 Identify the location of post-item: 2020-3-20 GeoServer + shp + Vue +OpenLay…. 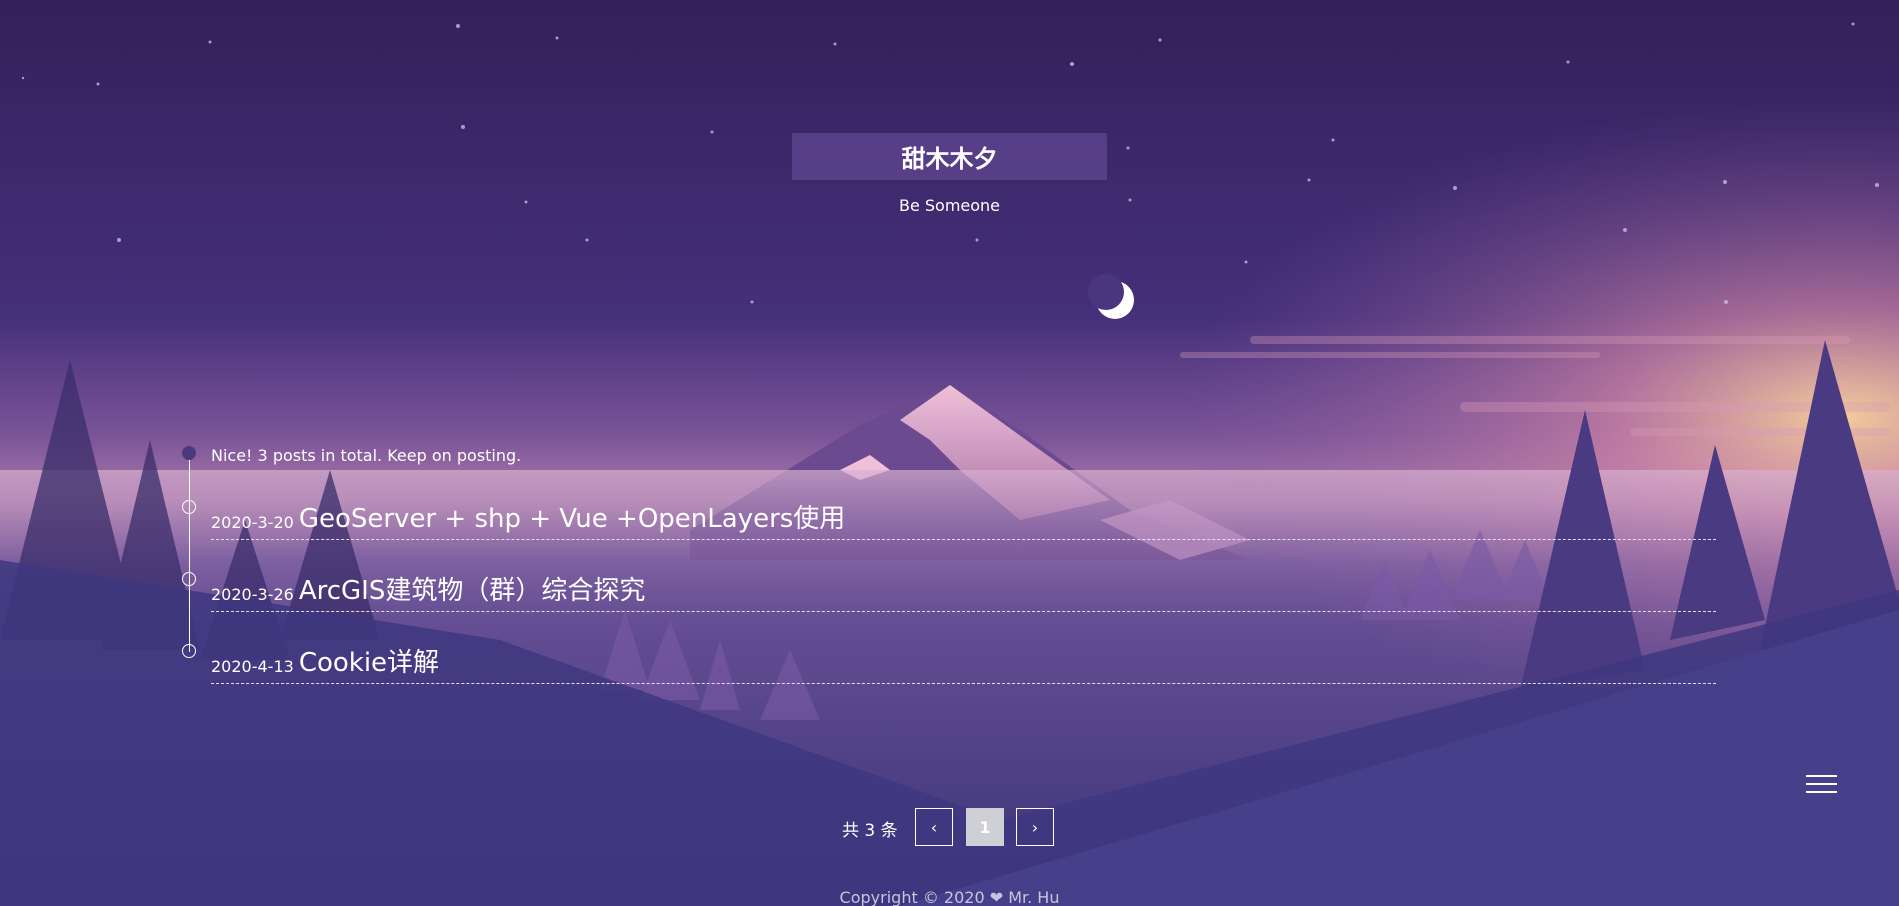
(963, 520).